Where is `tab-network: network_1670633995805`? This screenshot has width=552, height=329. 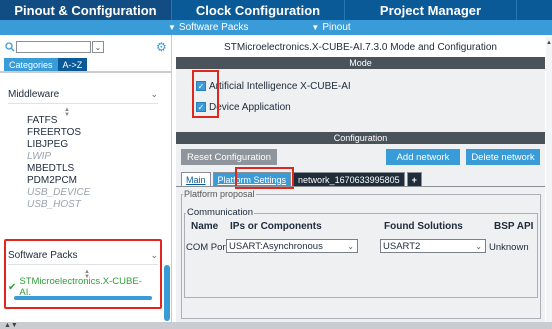
tab-network: network_1670633995805 is located at coordinates (349, 179).